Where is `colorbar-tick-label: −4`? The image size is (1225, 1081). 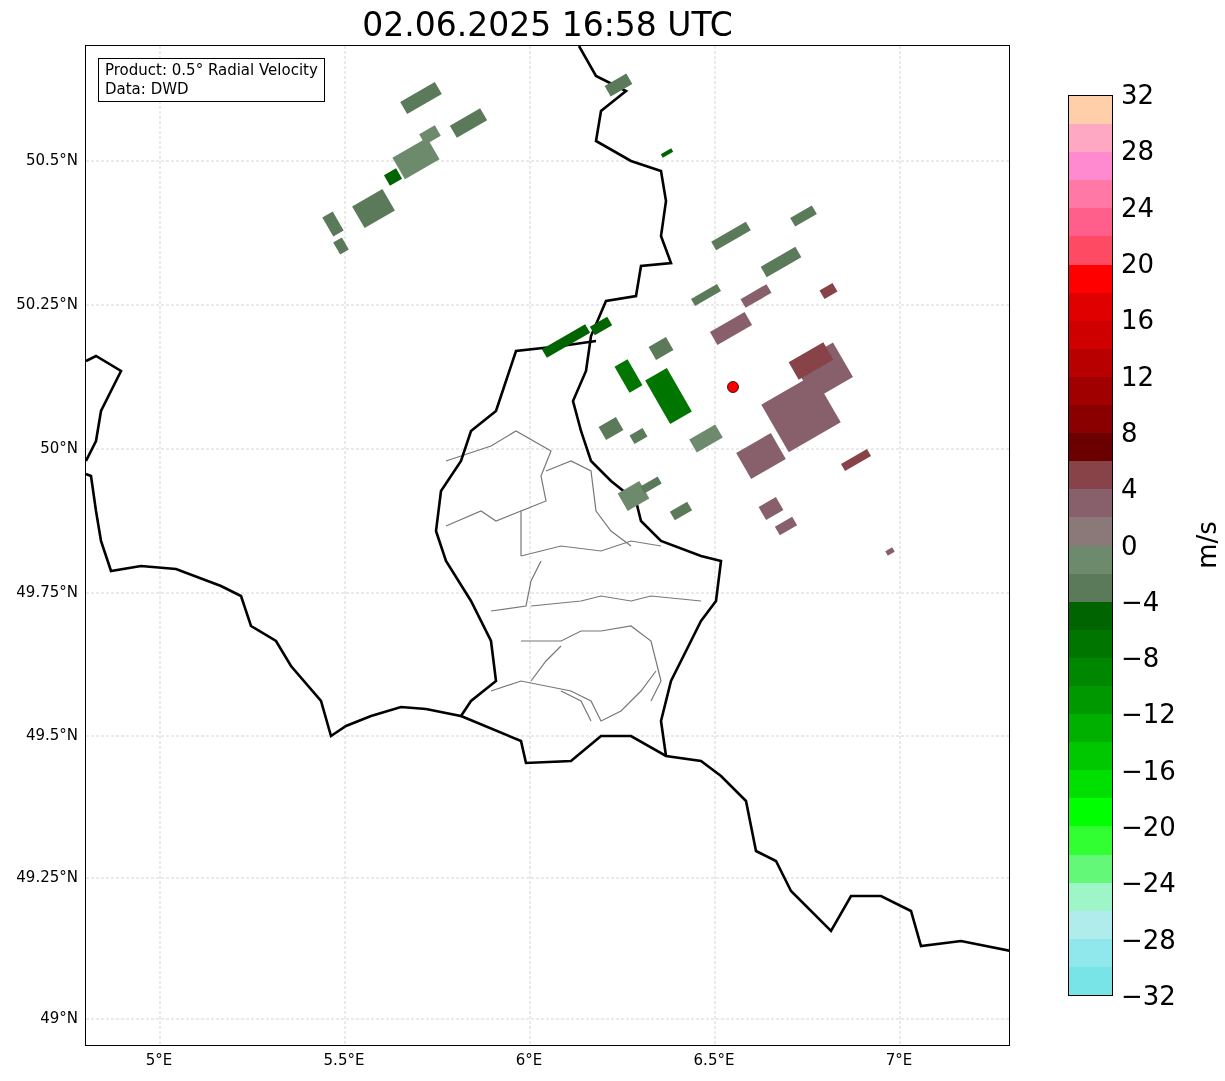 colorbar-tick-label: −4 is located at coordinates (1140, 601).